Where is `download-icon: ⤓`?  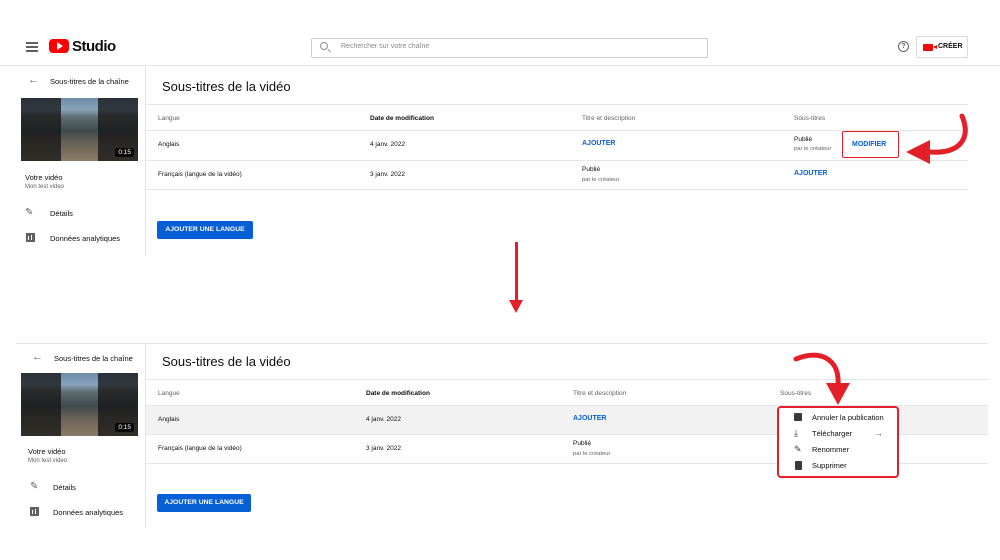 download-icon: ⤓ is located at coordinates (796, 433).